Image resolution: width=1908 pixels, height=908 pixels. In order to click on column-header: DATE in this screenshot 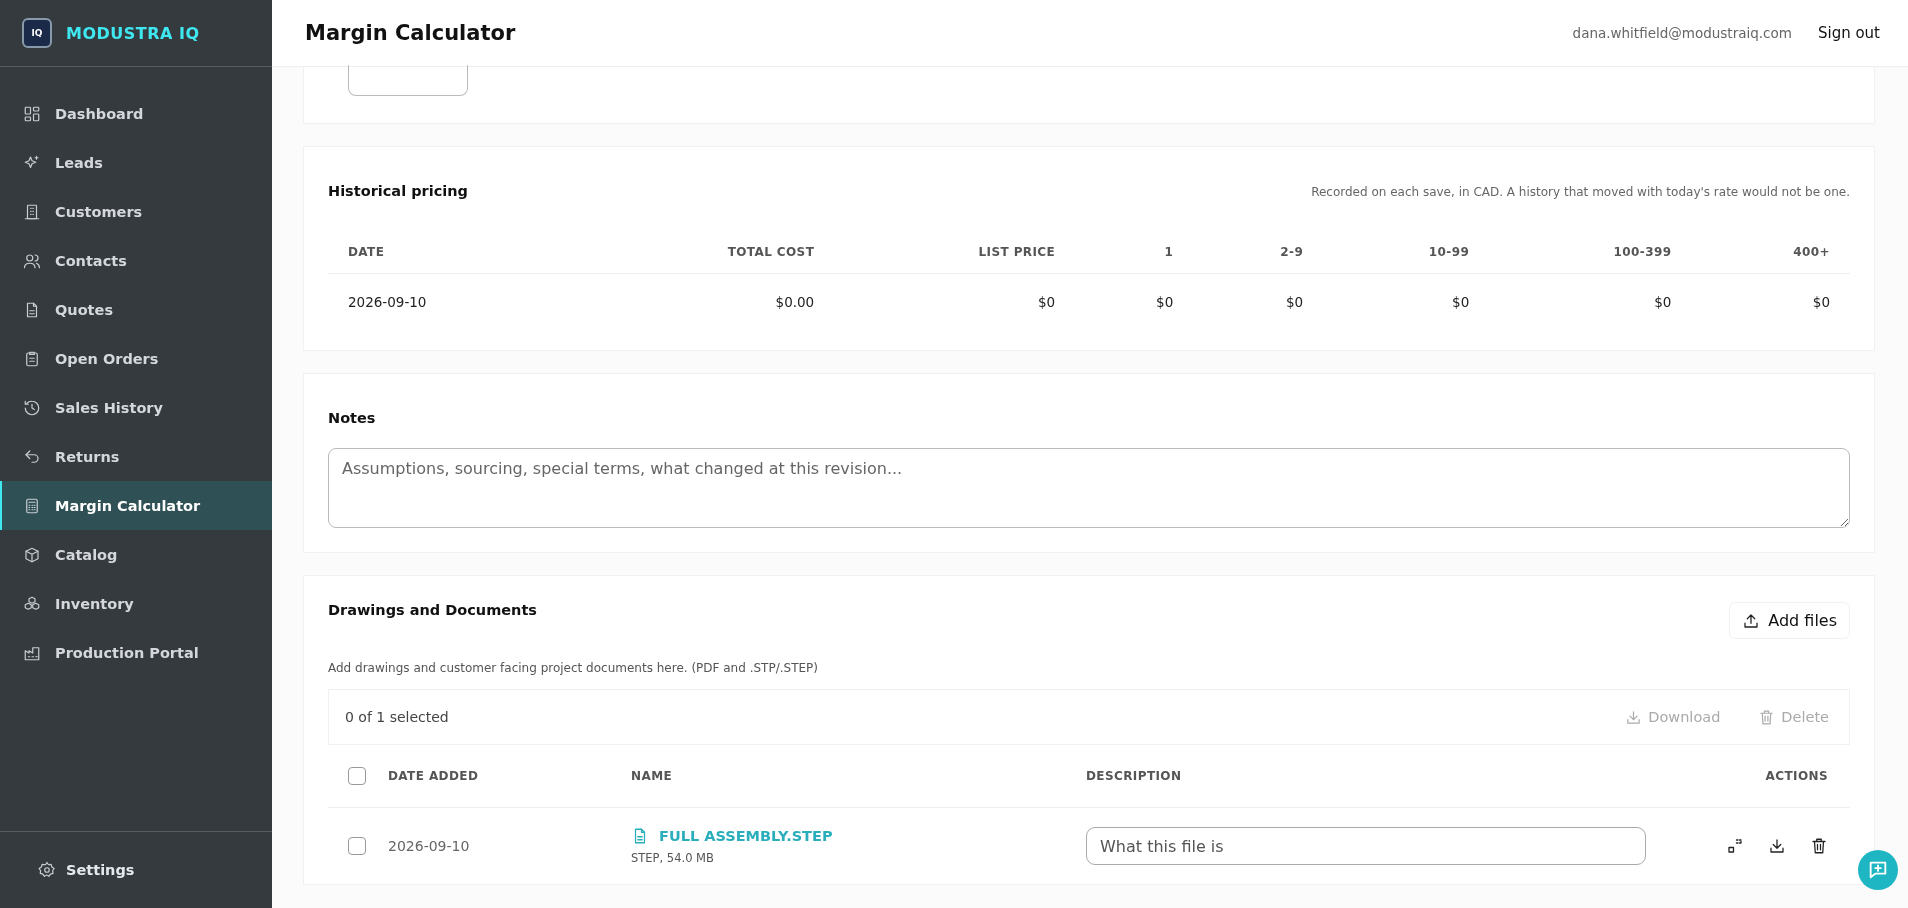, I will do `click(450, 259)`.